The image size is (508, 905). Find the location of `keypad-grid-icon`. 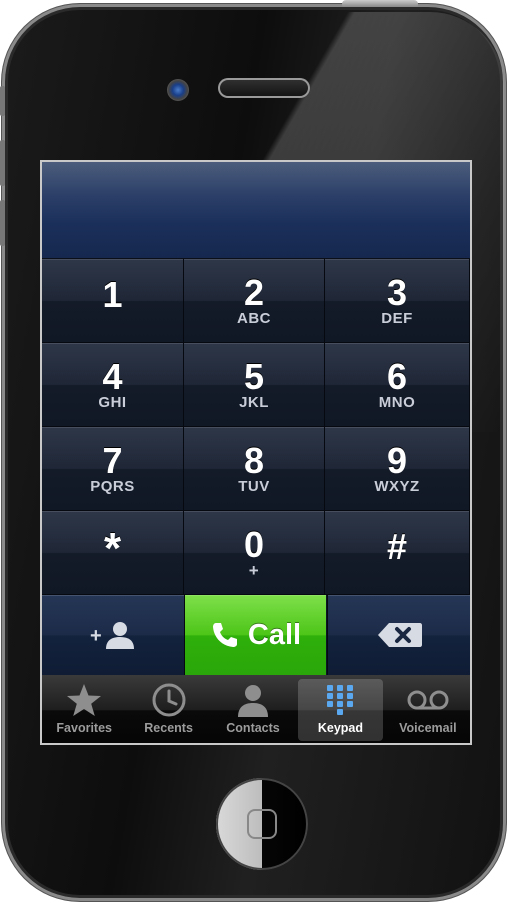

keypad-grid-icon is located at coordinates (340, 700).